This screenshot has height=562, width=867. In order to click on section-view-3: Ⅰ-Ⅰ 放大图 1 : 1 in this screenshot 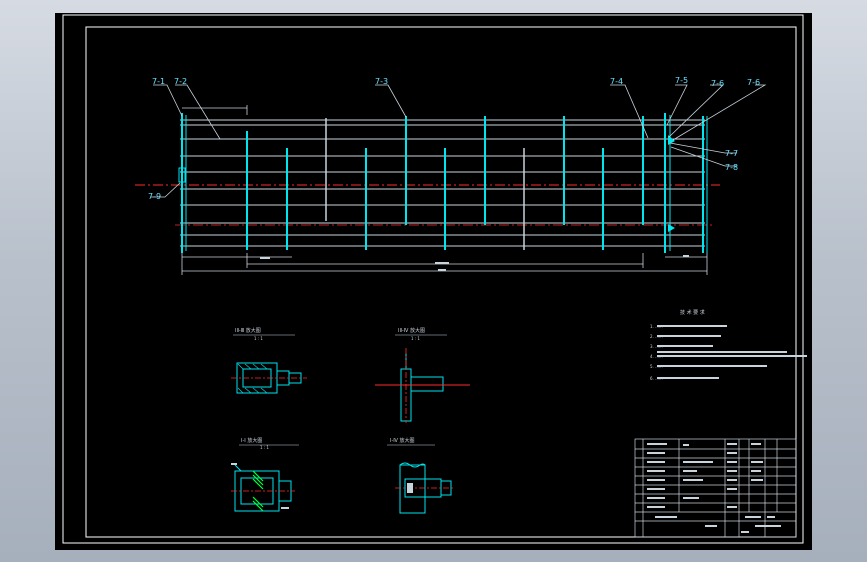, I will do `click(265, 474)`.